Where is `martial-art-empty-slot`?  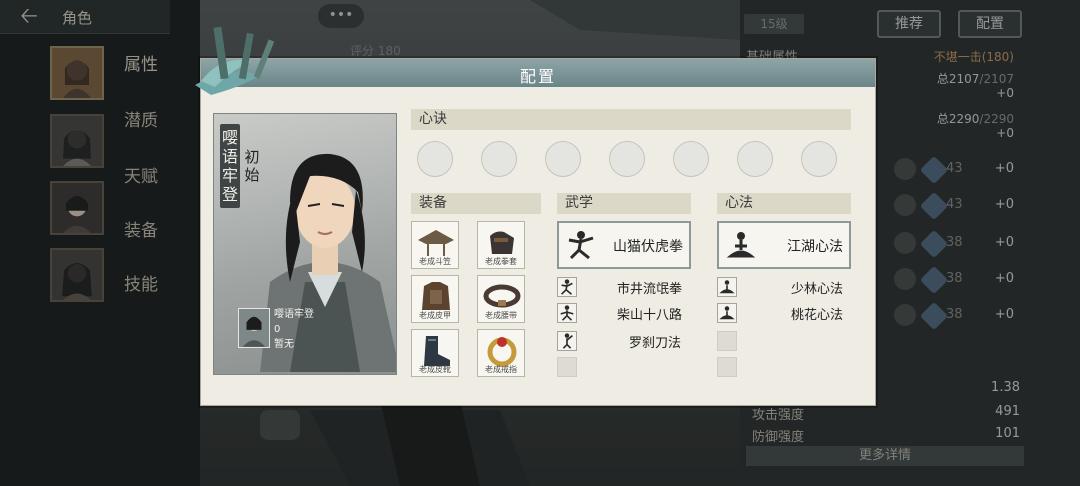
martial-art-empty-slot is located at coordinates (567, 367).